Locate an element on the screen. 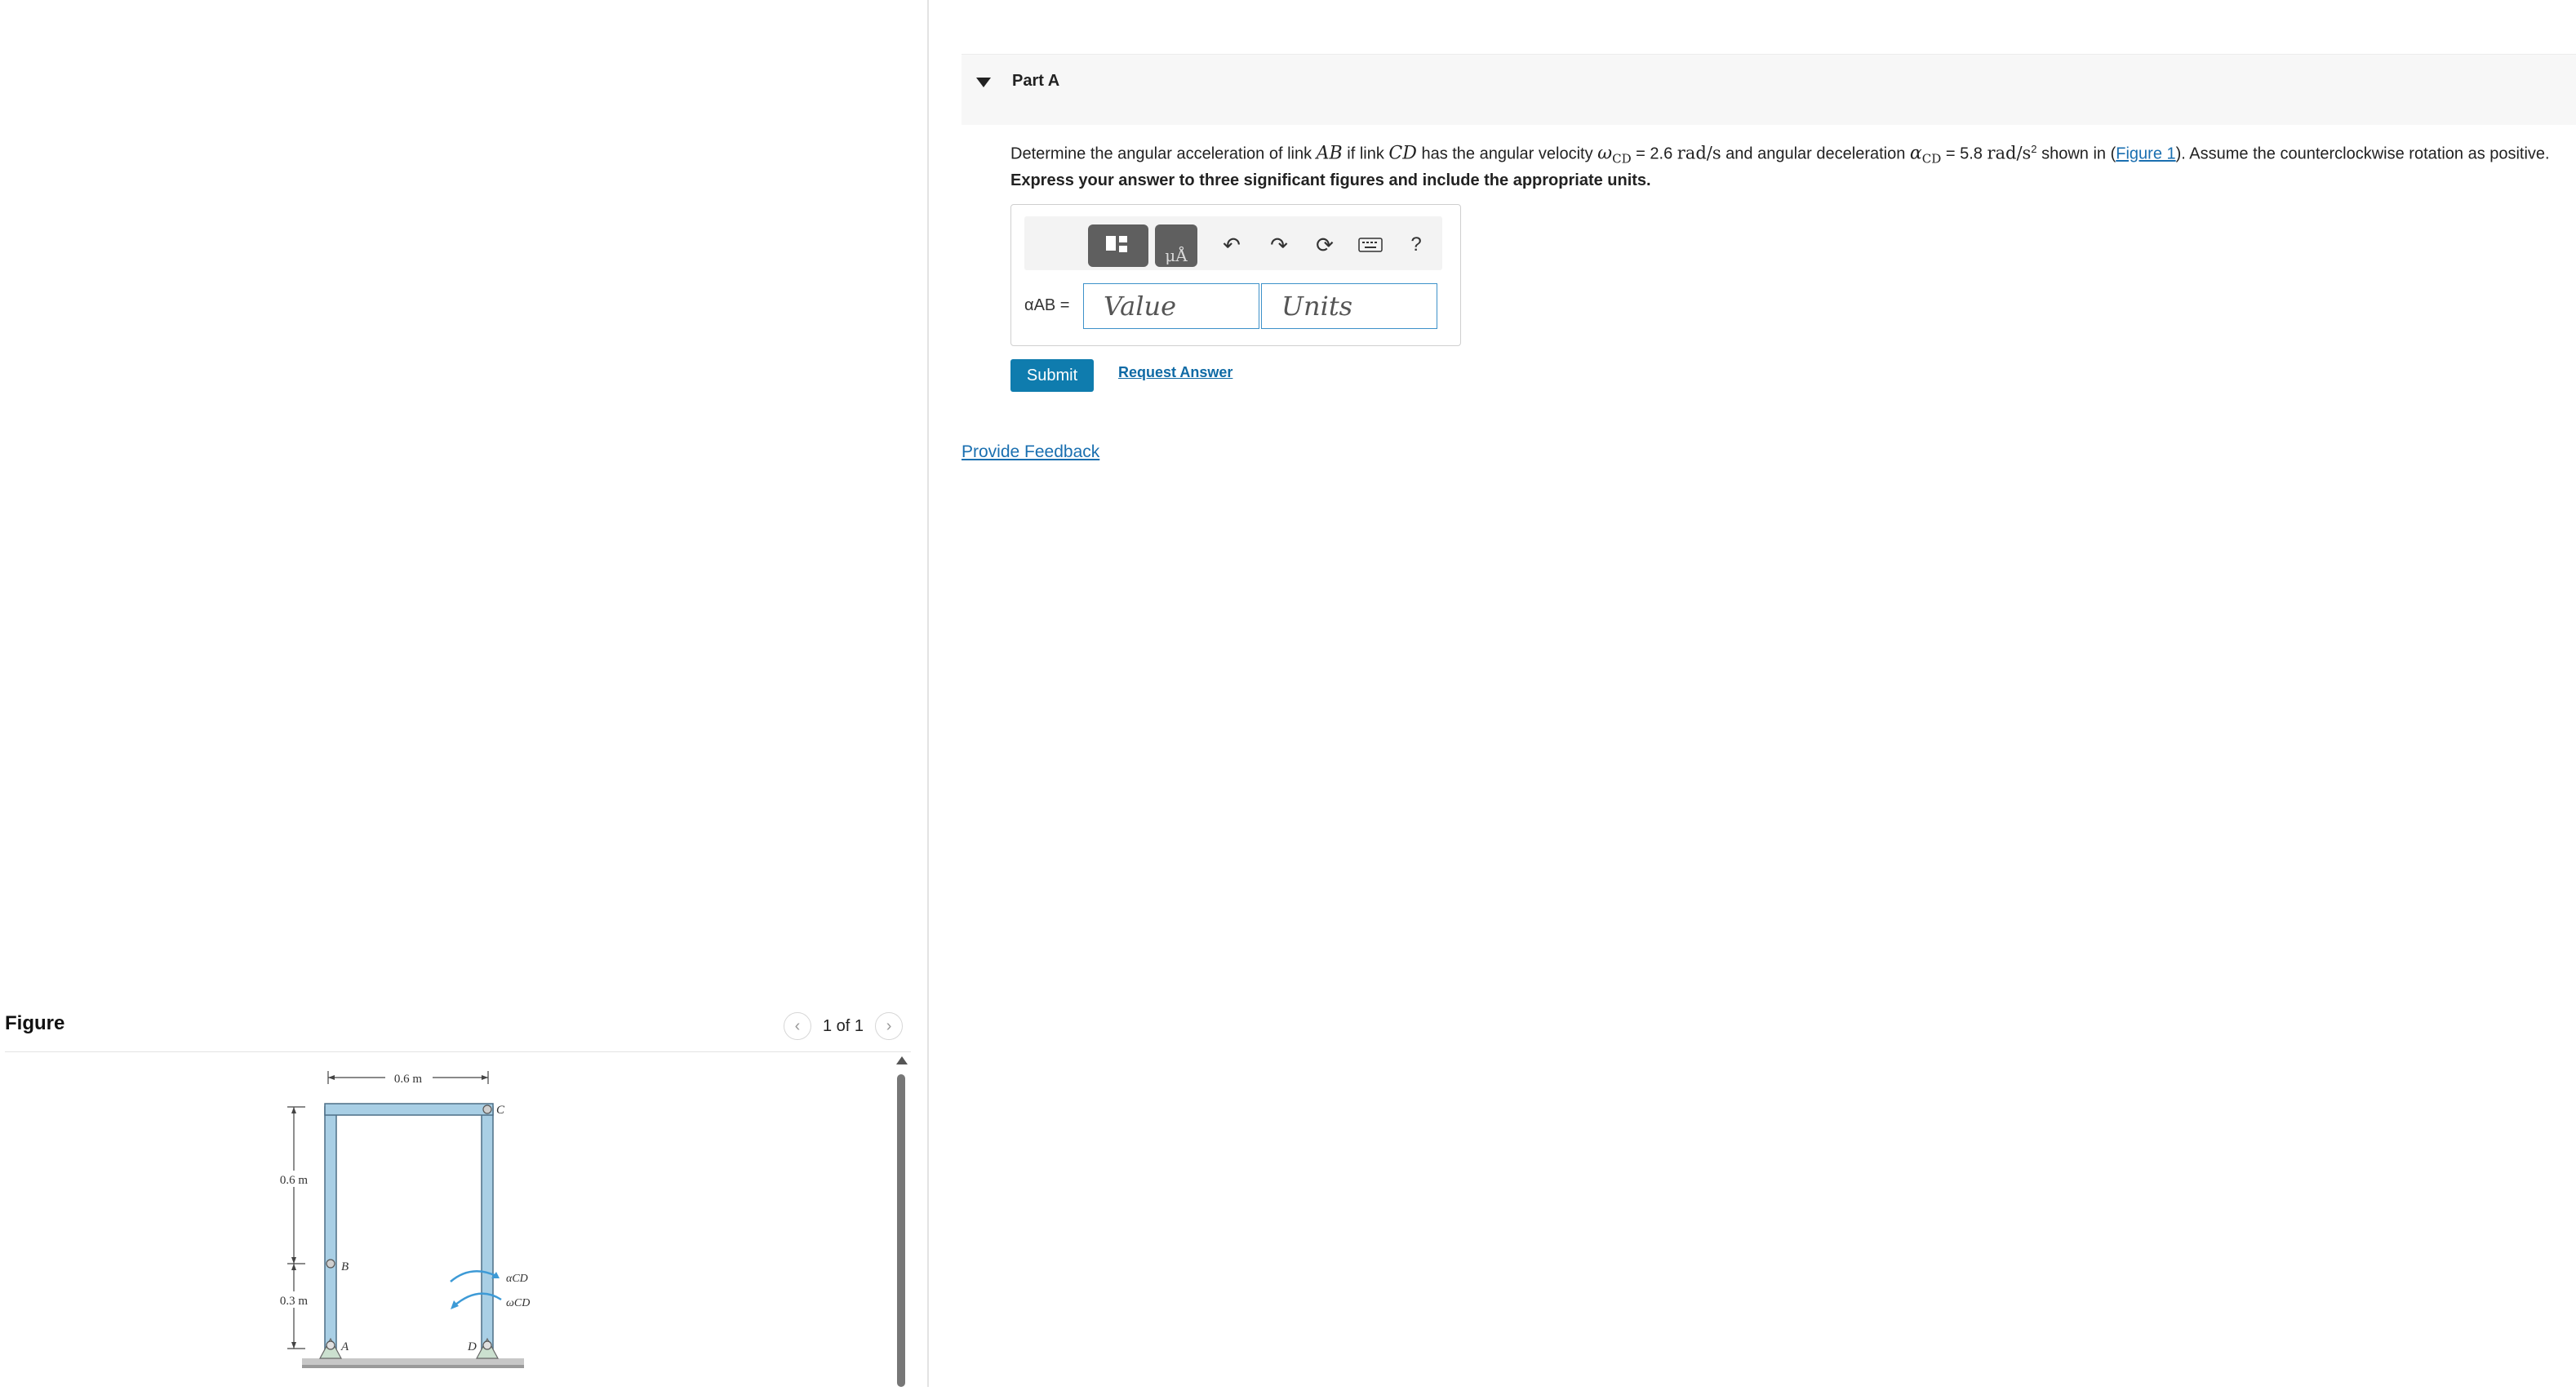 The height and width of the screenshot is (1391, 2576). figure-image: 0.6 m 0.6 m 0.3 m A B C D αCD ωCD is located at coordinates (424, 1224).